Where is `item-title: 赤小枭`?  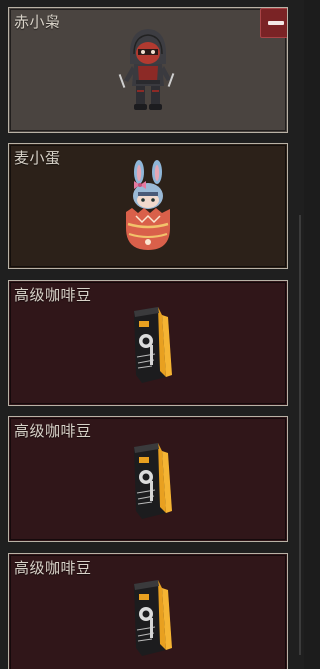
item-title: 赤小枭 is located at coordinates (37, 22).